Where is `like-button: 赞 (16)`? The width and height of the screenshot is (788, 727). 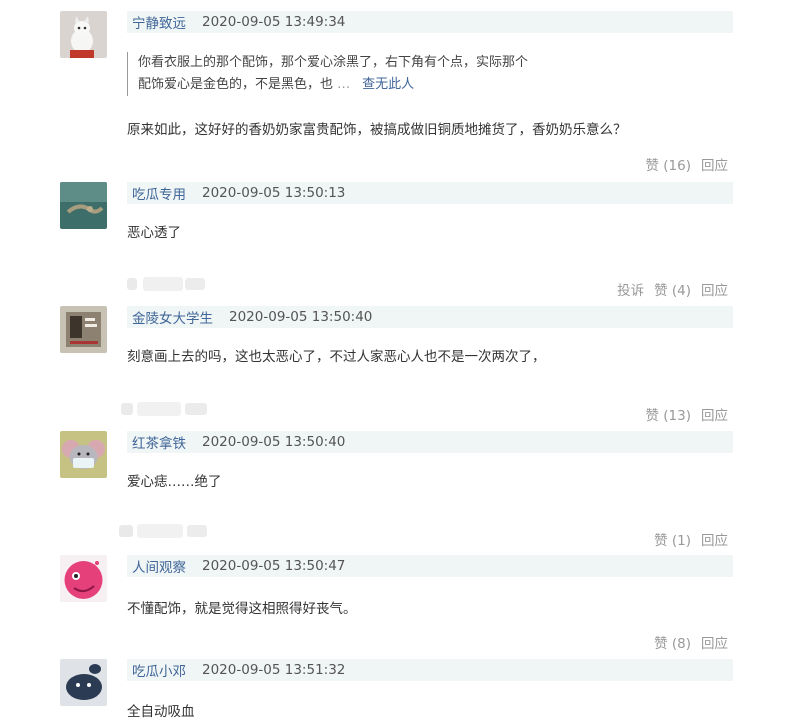
like-button: 赞 (16) is located at coordinates (668, 164).